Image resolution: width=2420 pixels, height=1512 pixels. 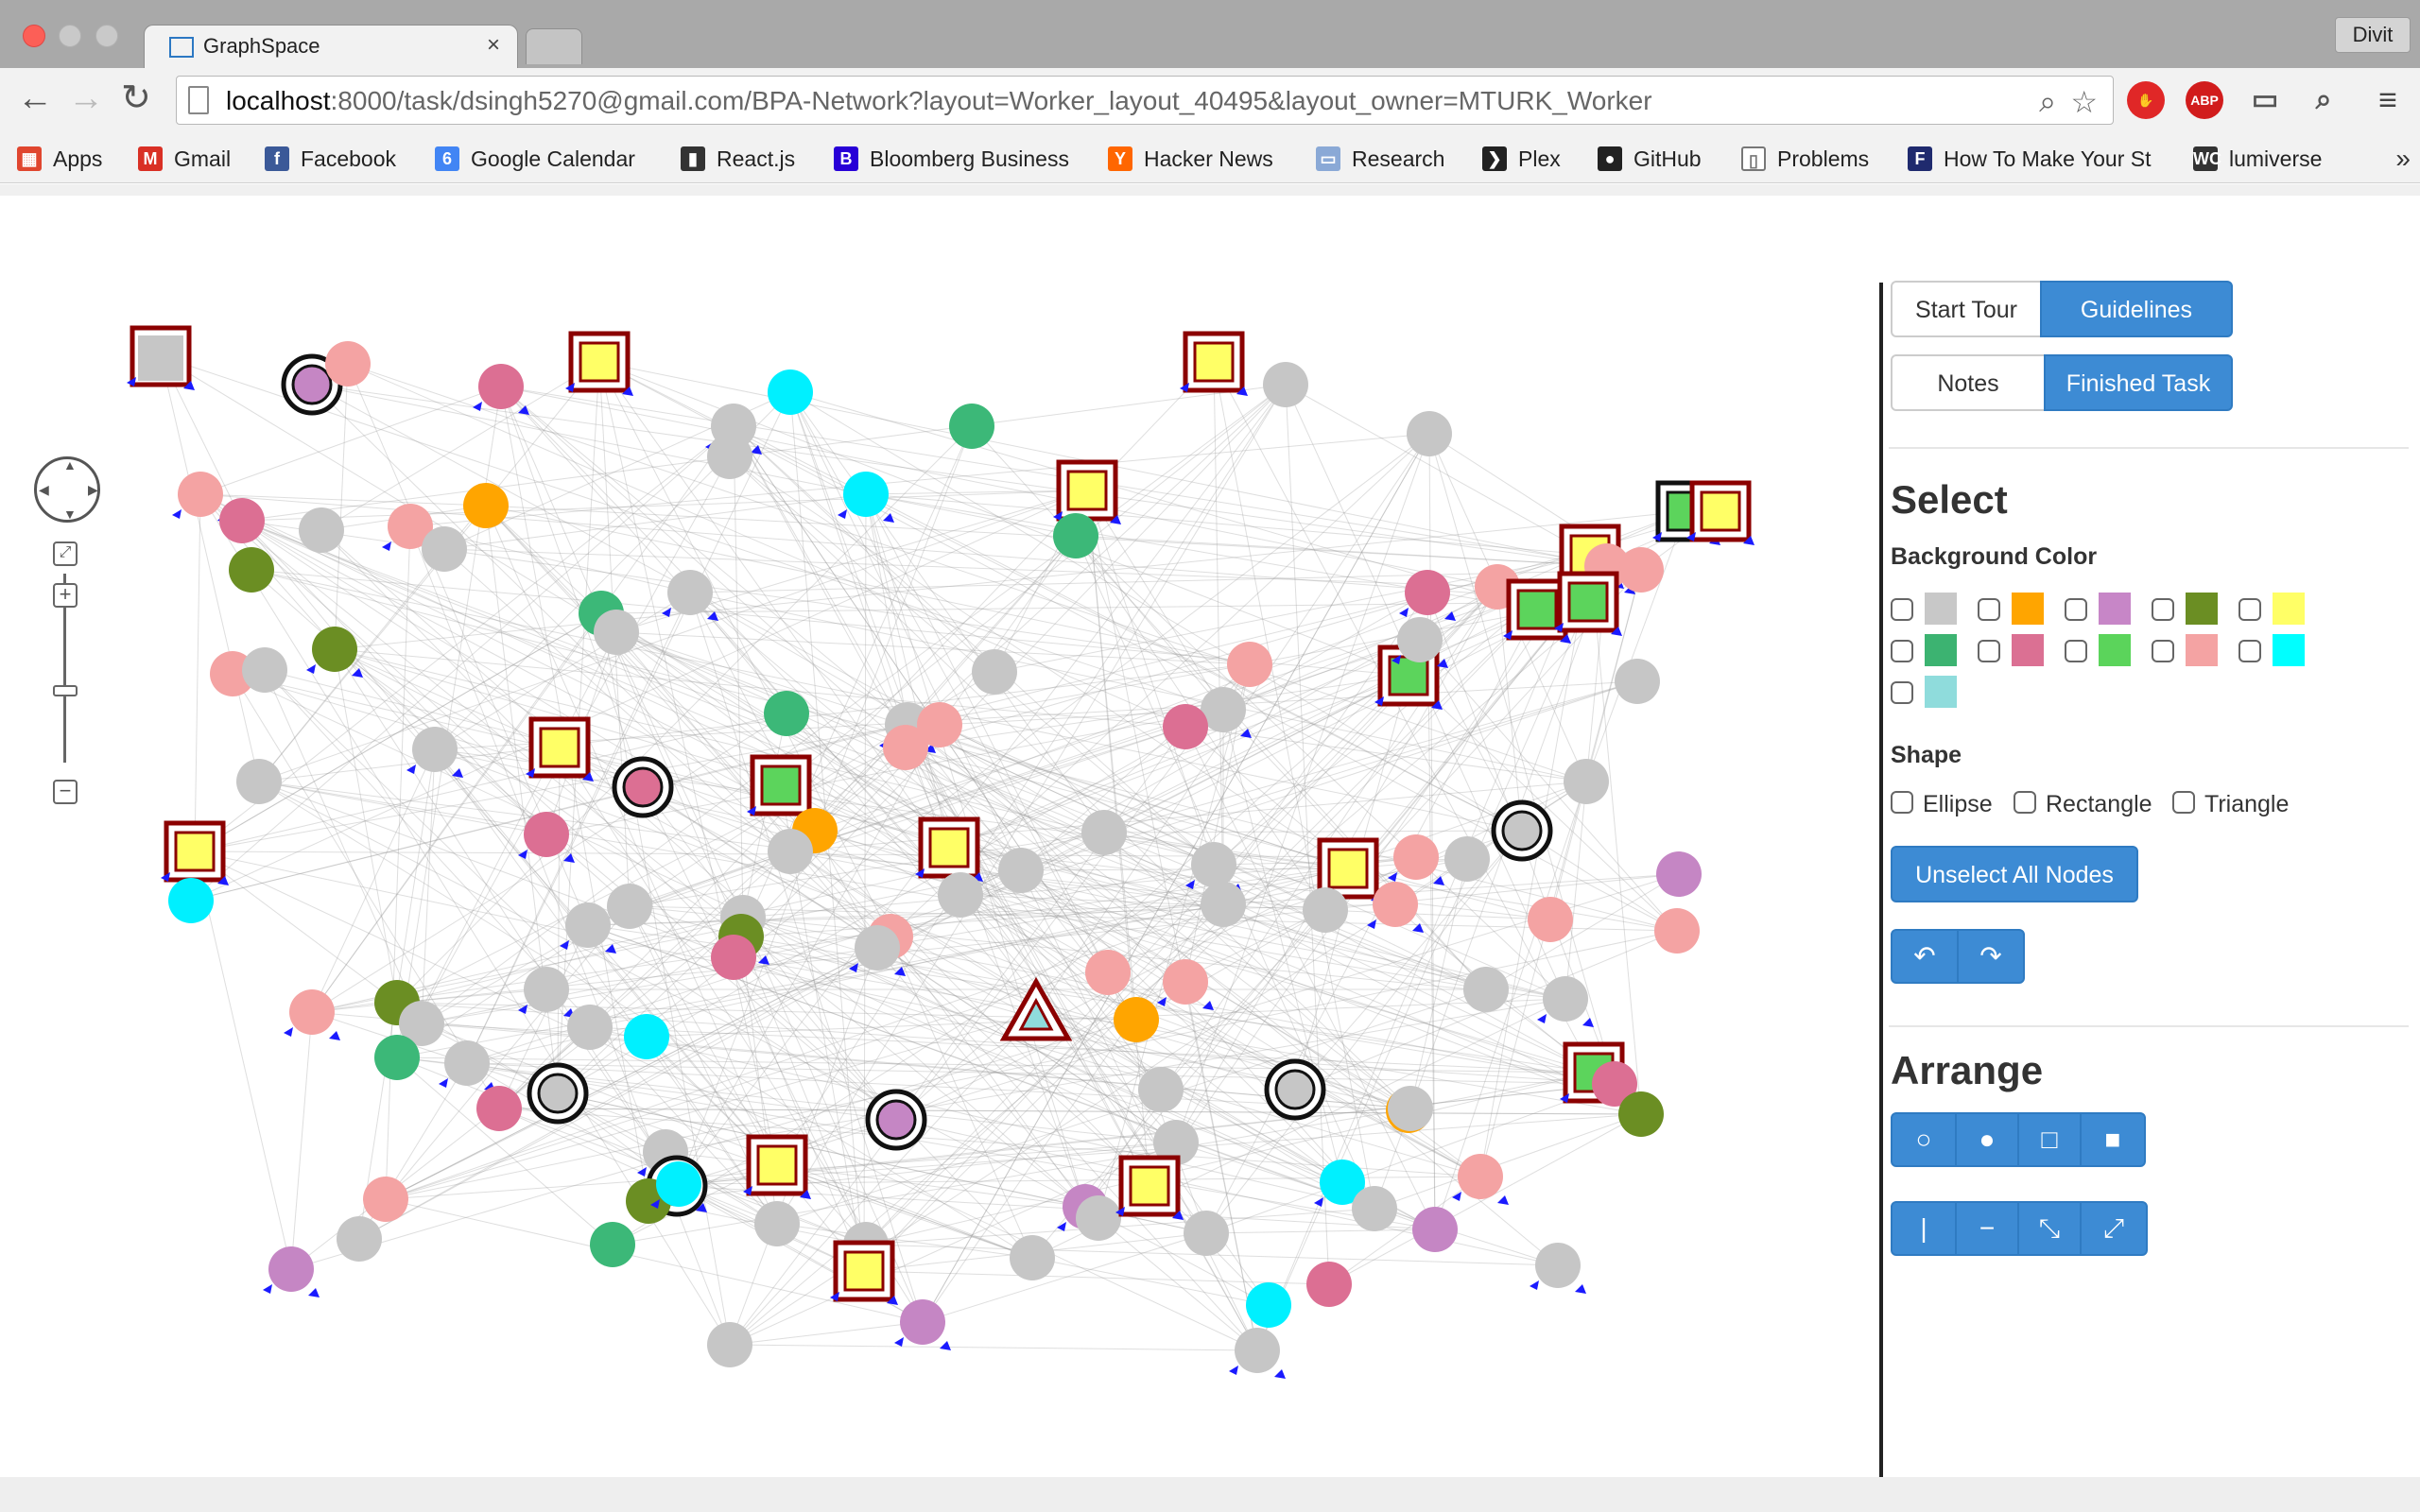 I want to click on bookmark-research: ▭ Research, so click(x=1380, y=159).